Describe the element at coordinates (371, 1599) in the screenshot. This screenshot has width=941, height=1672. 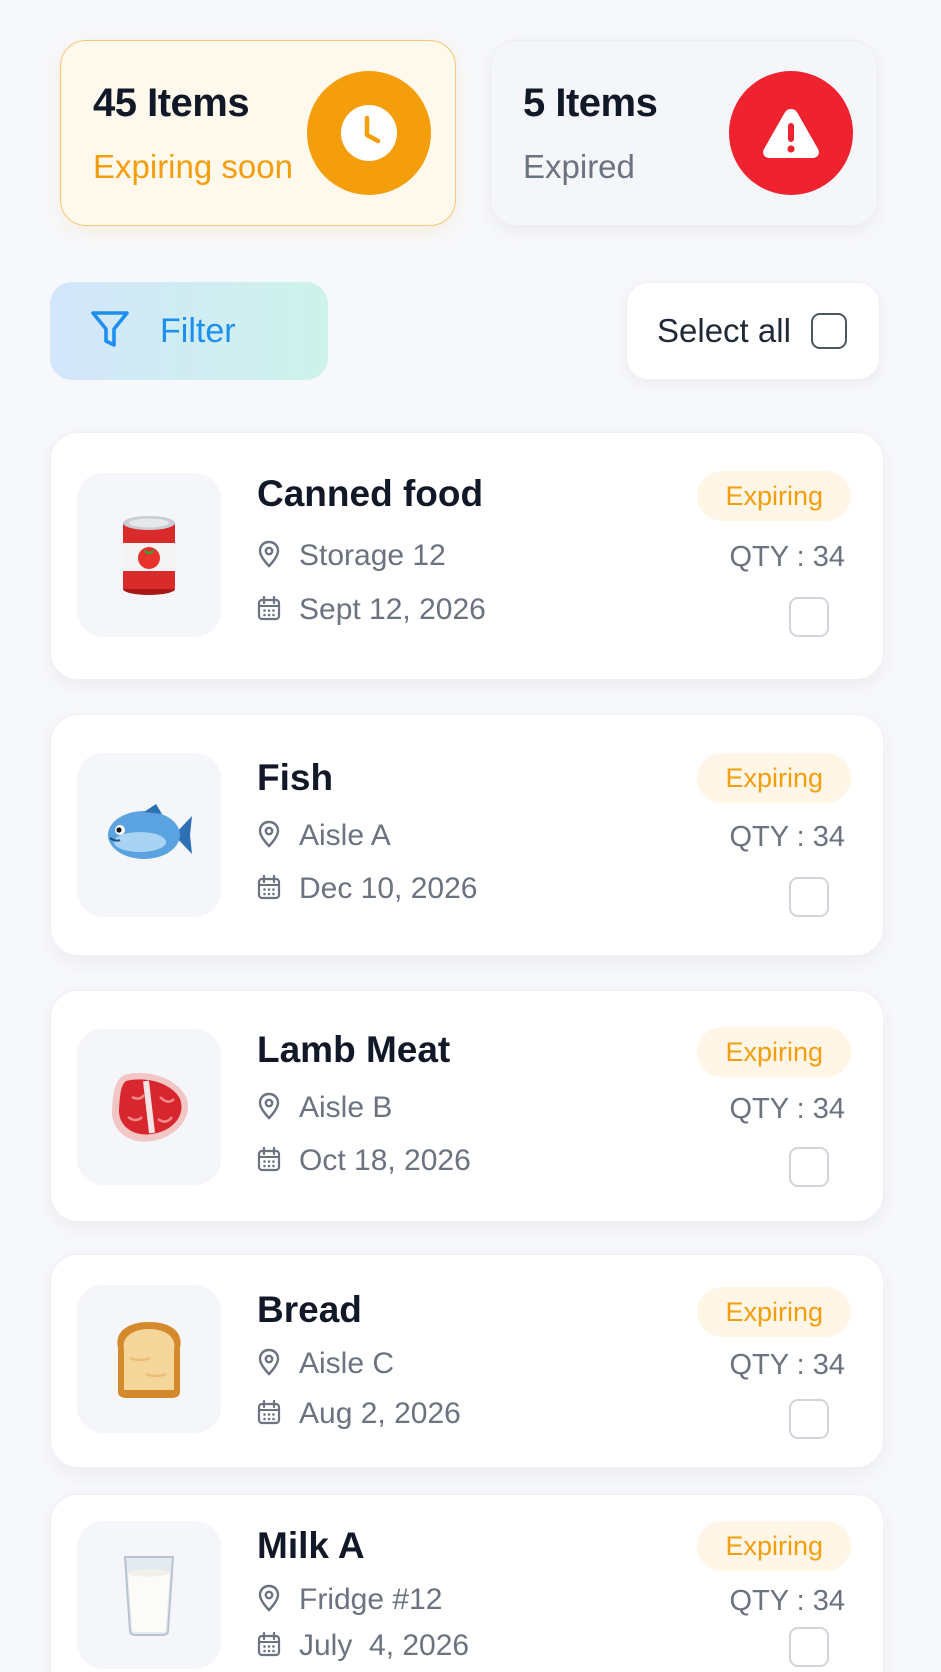
I see `item-location: Fridge #12` at that location.